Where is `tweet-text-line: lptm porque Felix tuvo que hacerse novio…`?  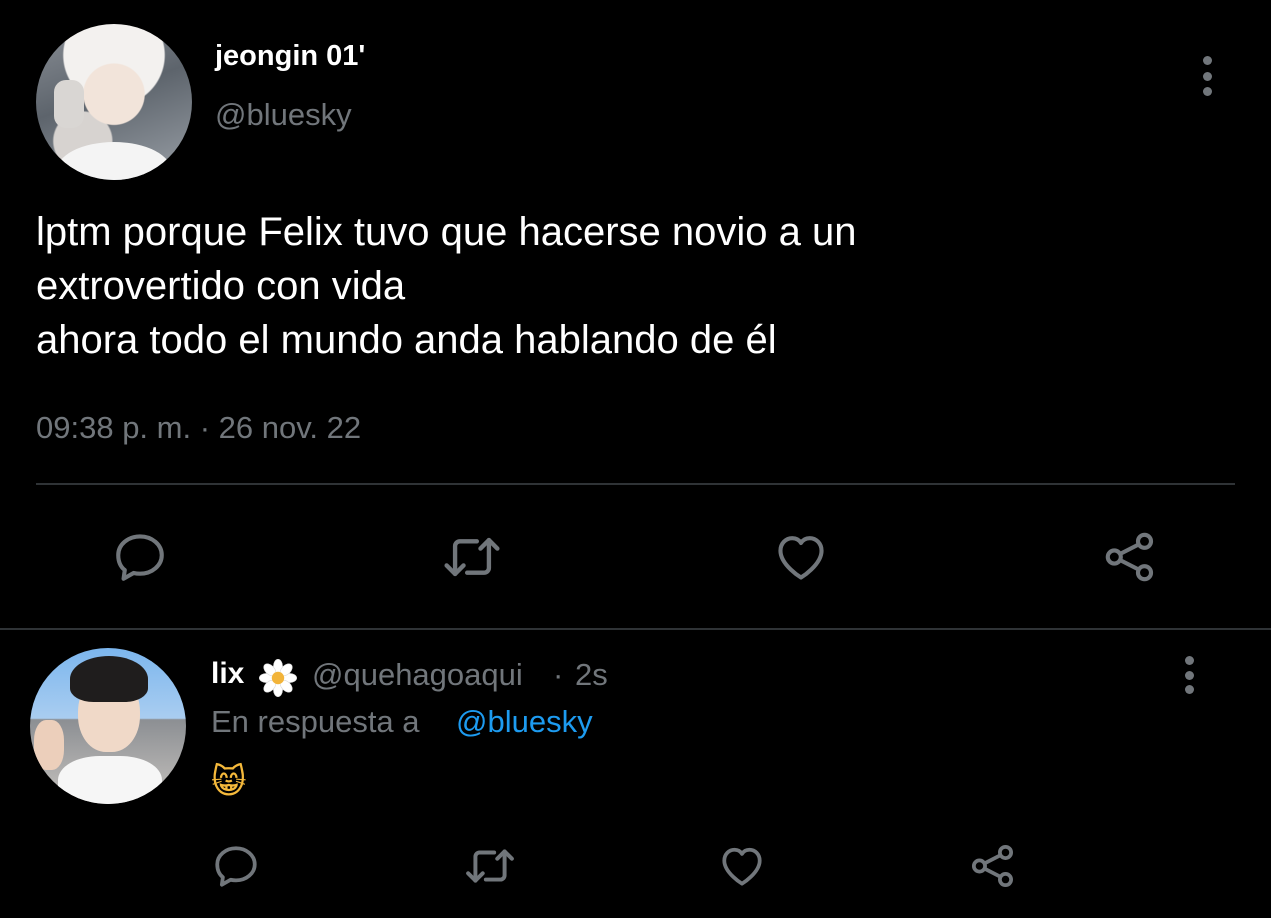 tweet-text-line: lptm porque Felix tuvo que hacerse novio… is located at coordinates (446, 232).